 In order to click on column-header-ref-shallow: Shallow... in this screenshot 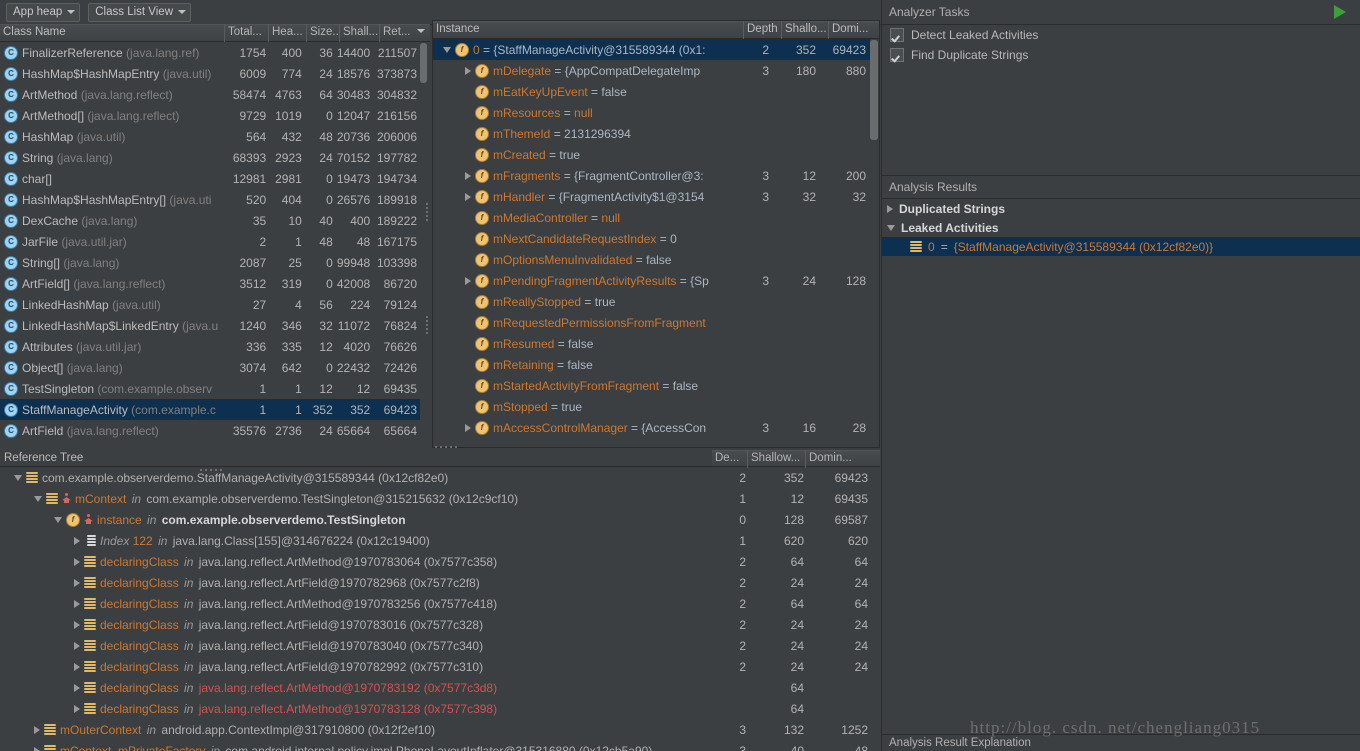, I will do `click(777, 458)`.